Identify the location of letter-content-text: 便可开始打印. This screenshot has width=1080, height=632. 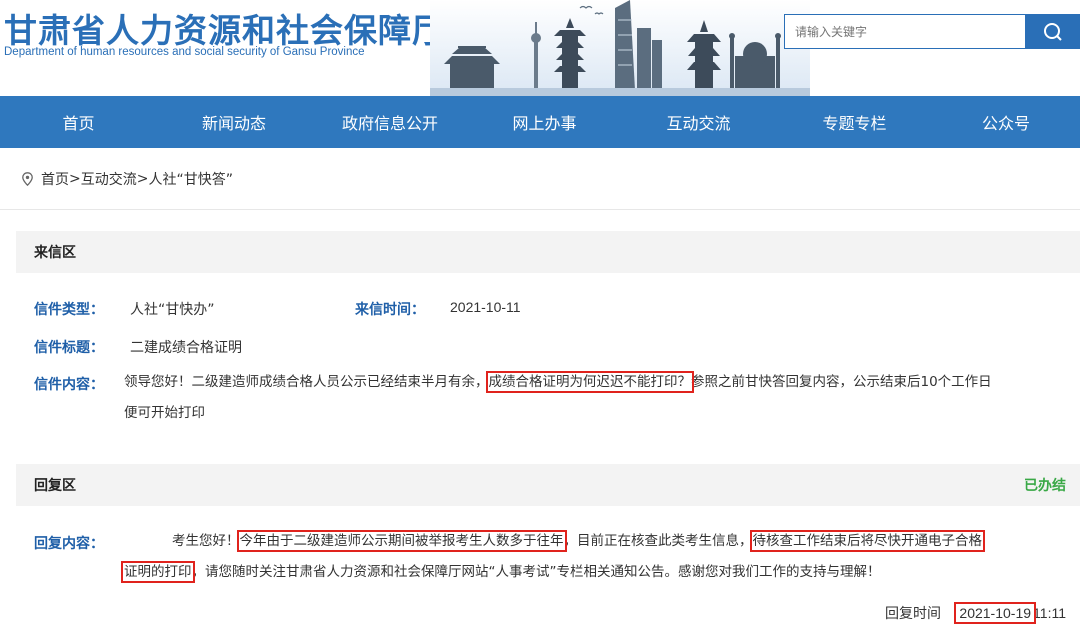
(164, 413).